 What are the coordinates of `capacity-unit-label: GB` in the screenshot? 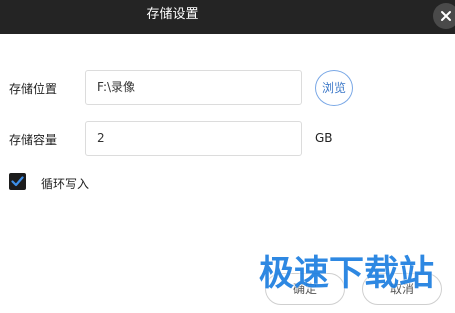 It's located at (324, 138).